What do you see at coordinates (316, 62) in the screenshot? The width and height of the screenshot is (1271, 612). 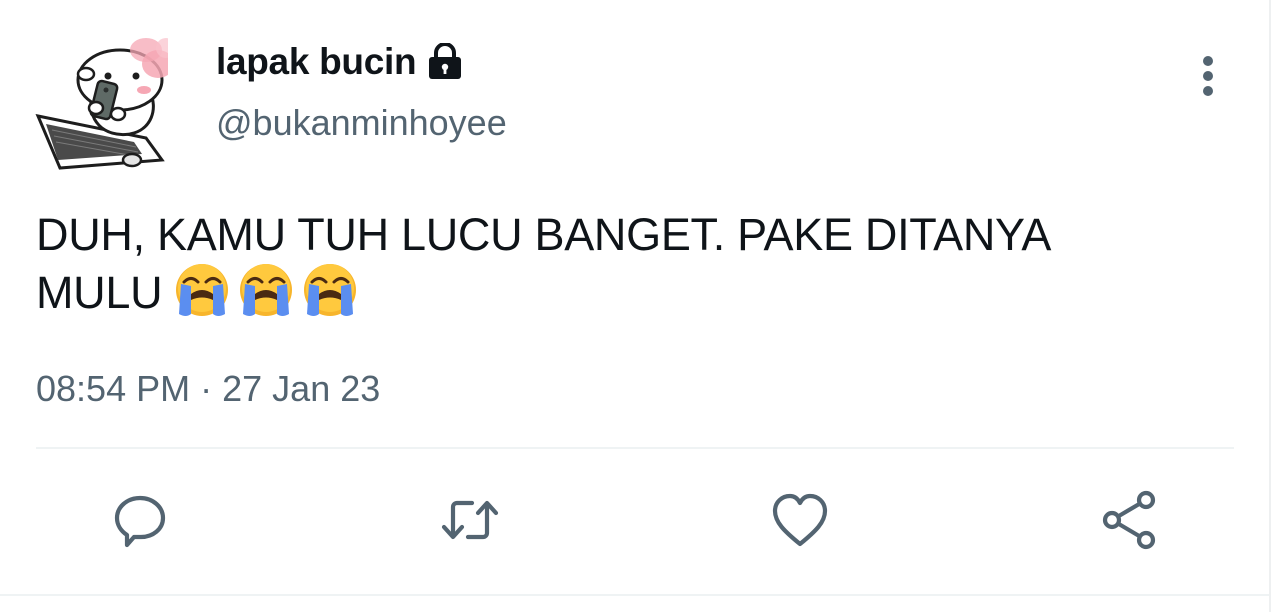 I see `display-name: lapak bucin` at bounding box center [316, 62].